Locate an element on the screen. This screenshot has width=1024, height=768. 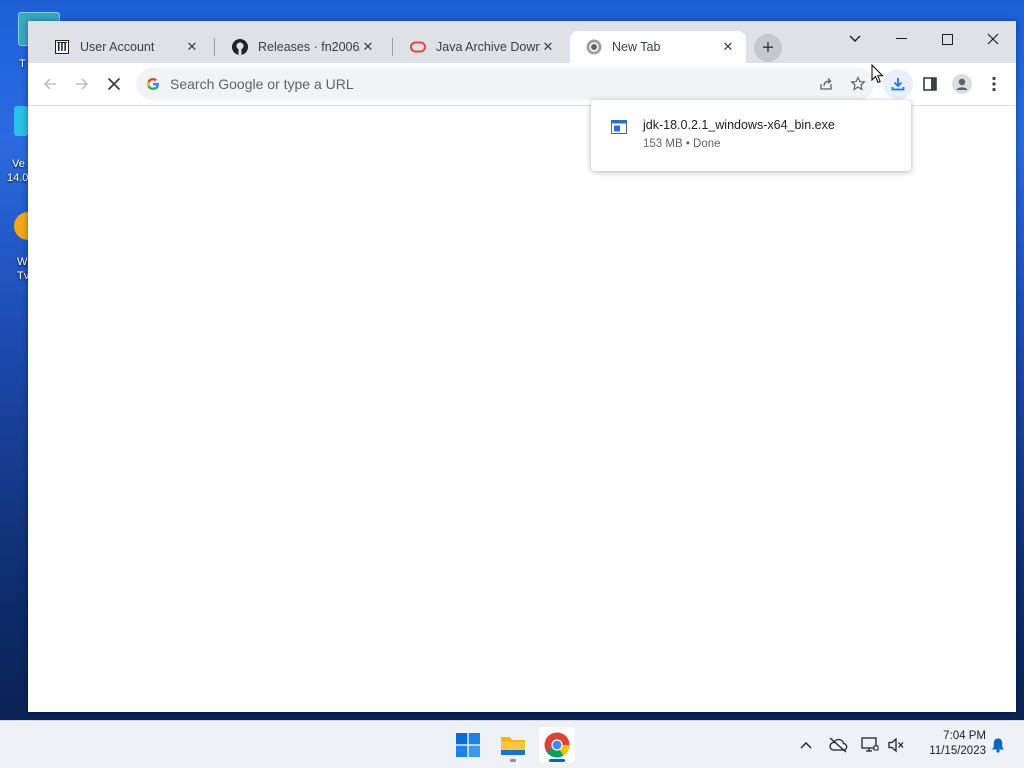
avatar-icon is located at coordinates (962, 84).